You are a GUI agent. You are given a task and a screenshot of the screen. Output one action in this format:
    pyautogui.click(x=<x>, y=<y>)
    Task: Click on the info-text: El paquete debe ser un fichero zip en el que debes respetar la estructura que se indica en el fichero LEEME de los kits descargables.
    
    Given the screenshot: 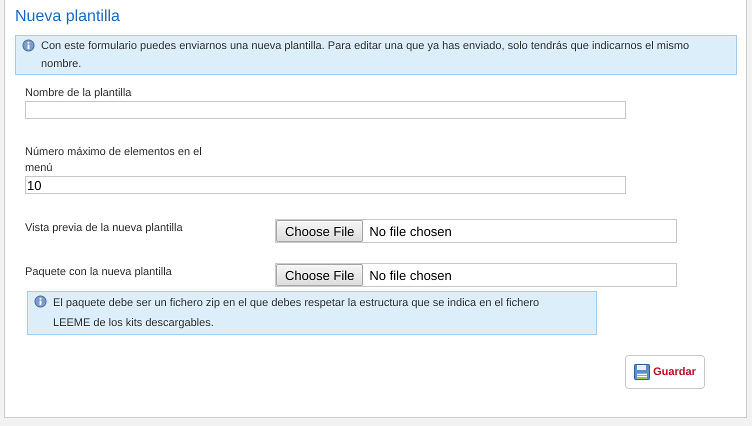 What is the action you would take?
    pyautogui.click(x=296, y=313)
    